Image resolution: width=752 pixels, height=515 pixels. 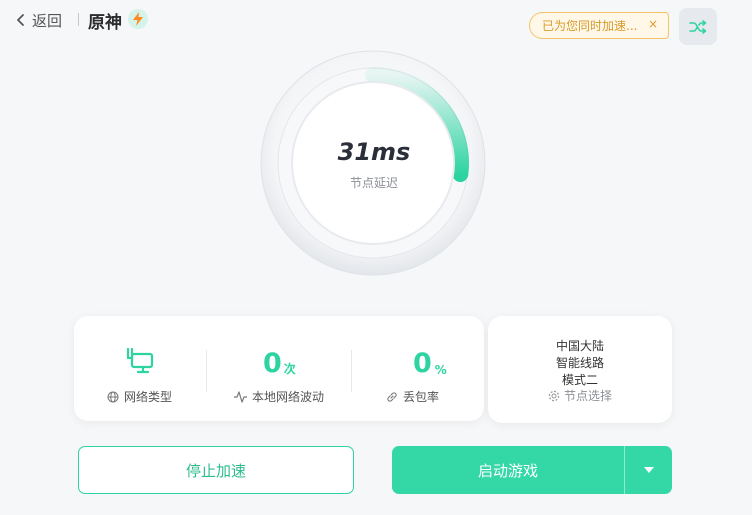 I want to click on toast-close-button: ×, so click(x=653, y=24).